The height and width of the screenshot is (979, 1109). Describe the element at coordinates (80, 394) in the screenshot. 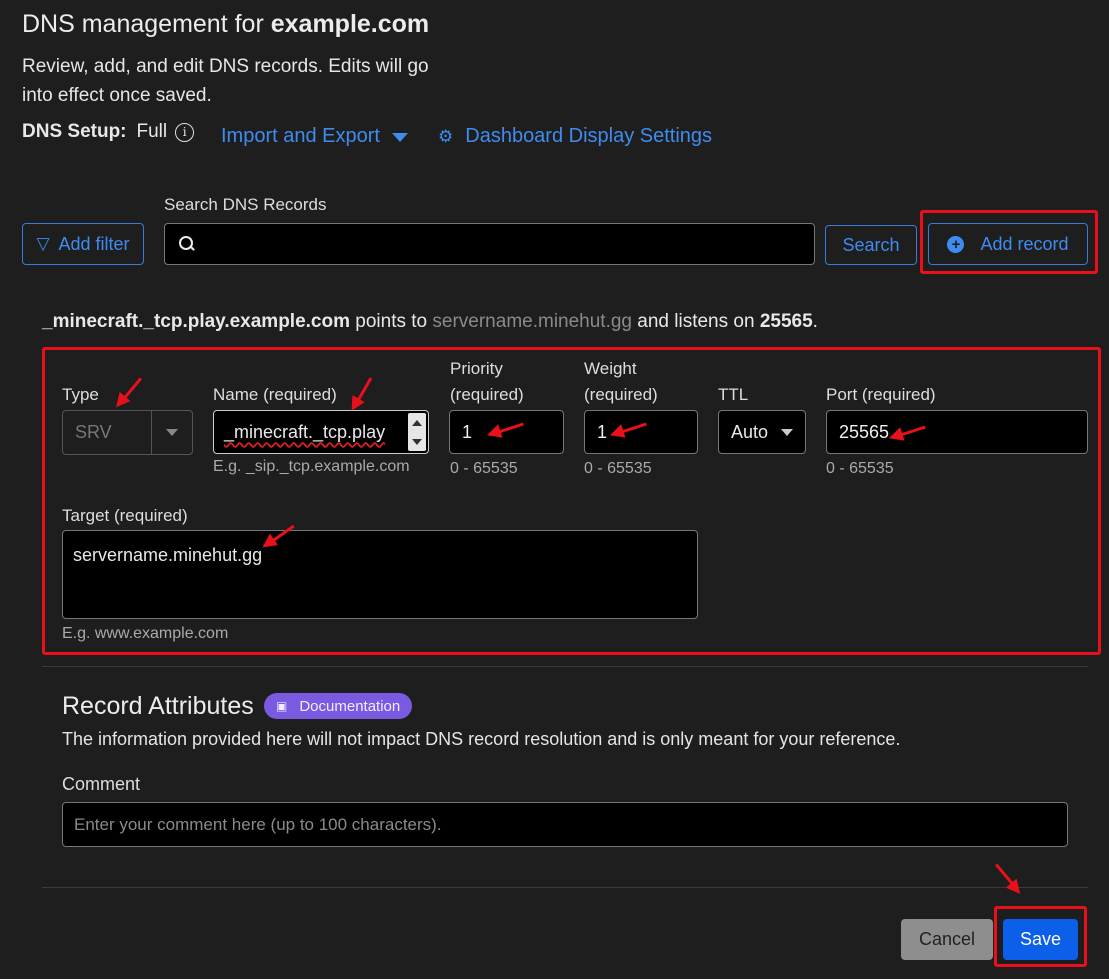

I see `type-label: Type` at that location.